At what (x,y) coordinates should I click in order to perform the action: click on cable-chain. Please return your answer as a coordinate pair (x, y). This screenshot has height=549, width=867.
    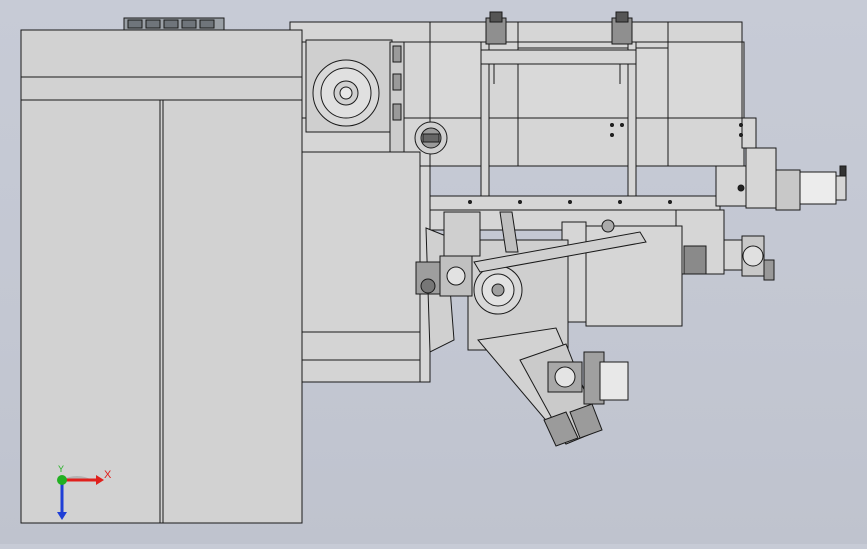
    Looking at the image, I should click on (174, 24).